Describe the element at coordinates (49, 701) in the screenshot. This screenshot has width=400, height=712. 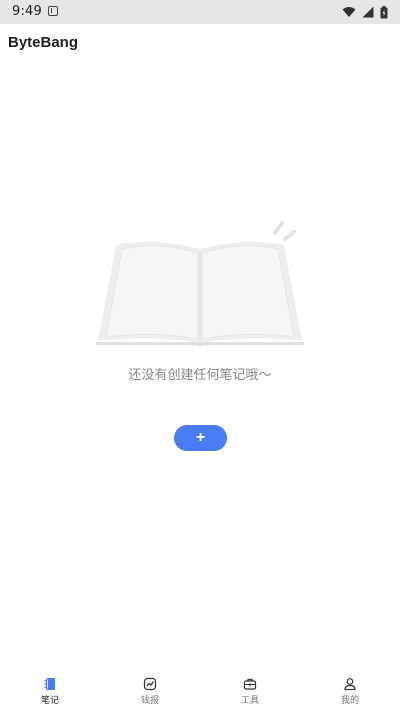
I see `nav-label-notes: 笔记` at that location.